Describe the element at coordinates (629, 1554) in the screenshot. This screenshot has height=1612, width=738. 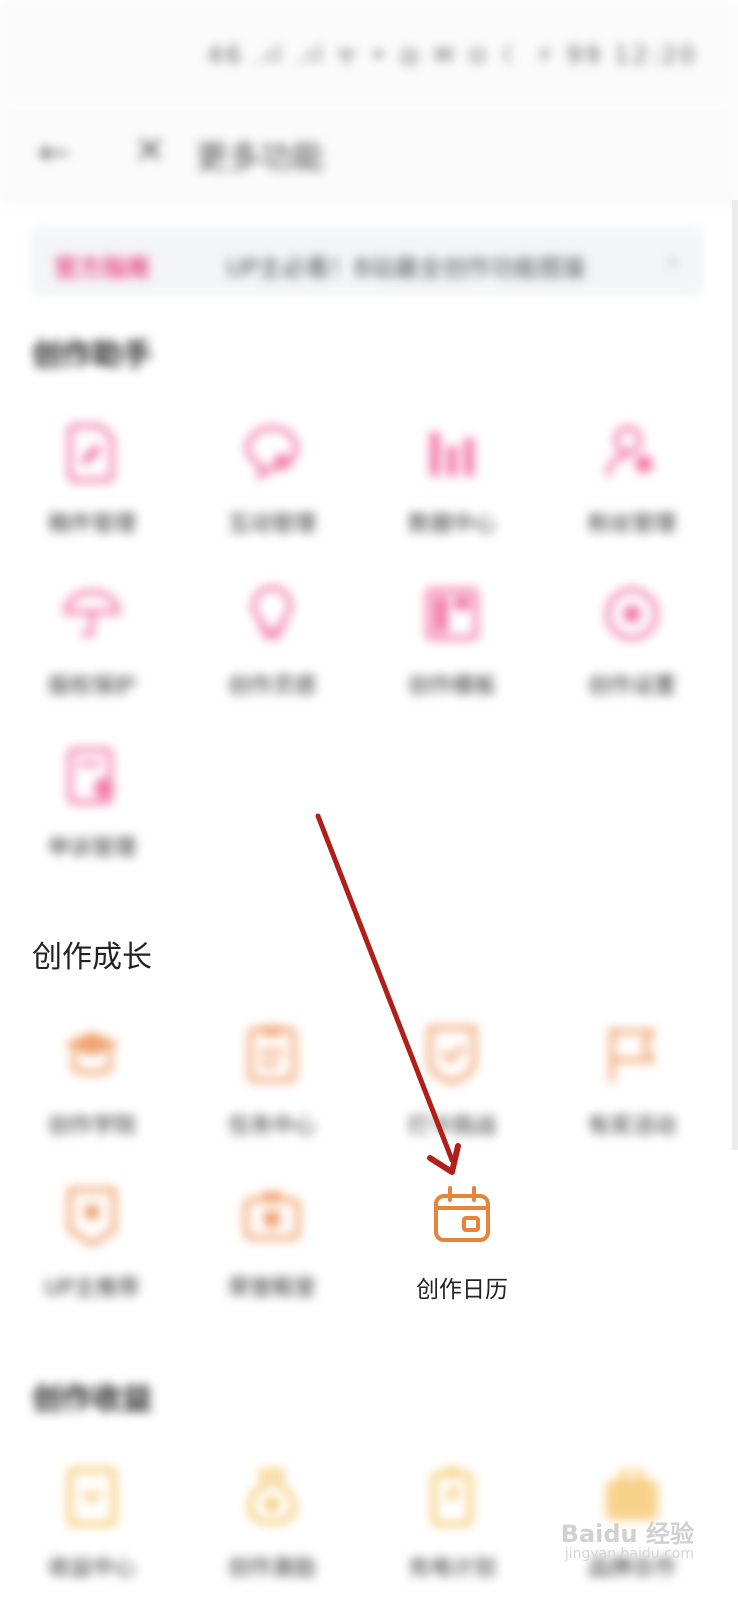
I see `watermark-sub: jingyan.baidu.com` at that location.